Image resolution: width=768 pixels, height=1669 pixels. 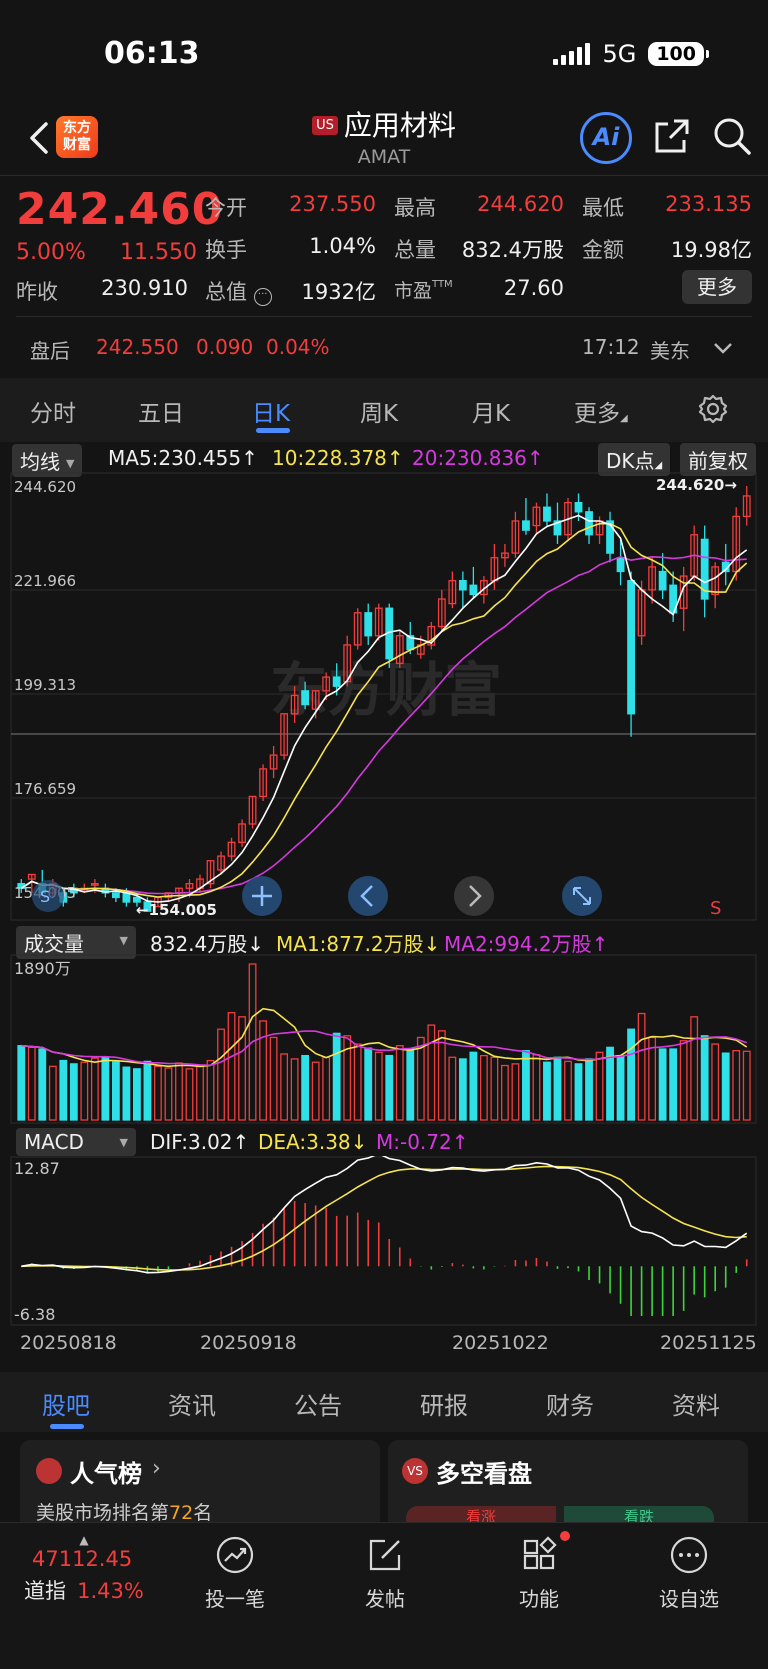 I want to click on scroll-right-button, so click(x=474, y=896).